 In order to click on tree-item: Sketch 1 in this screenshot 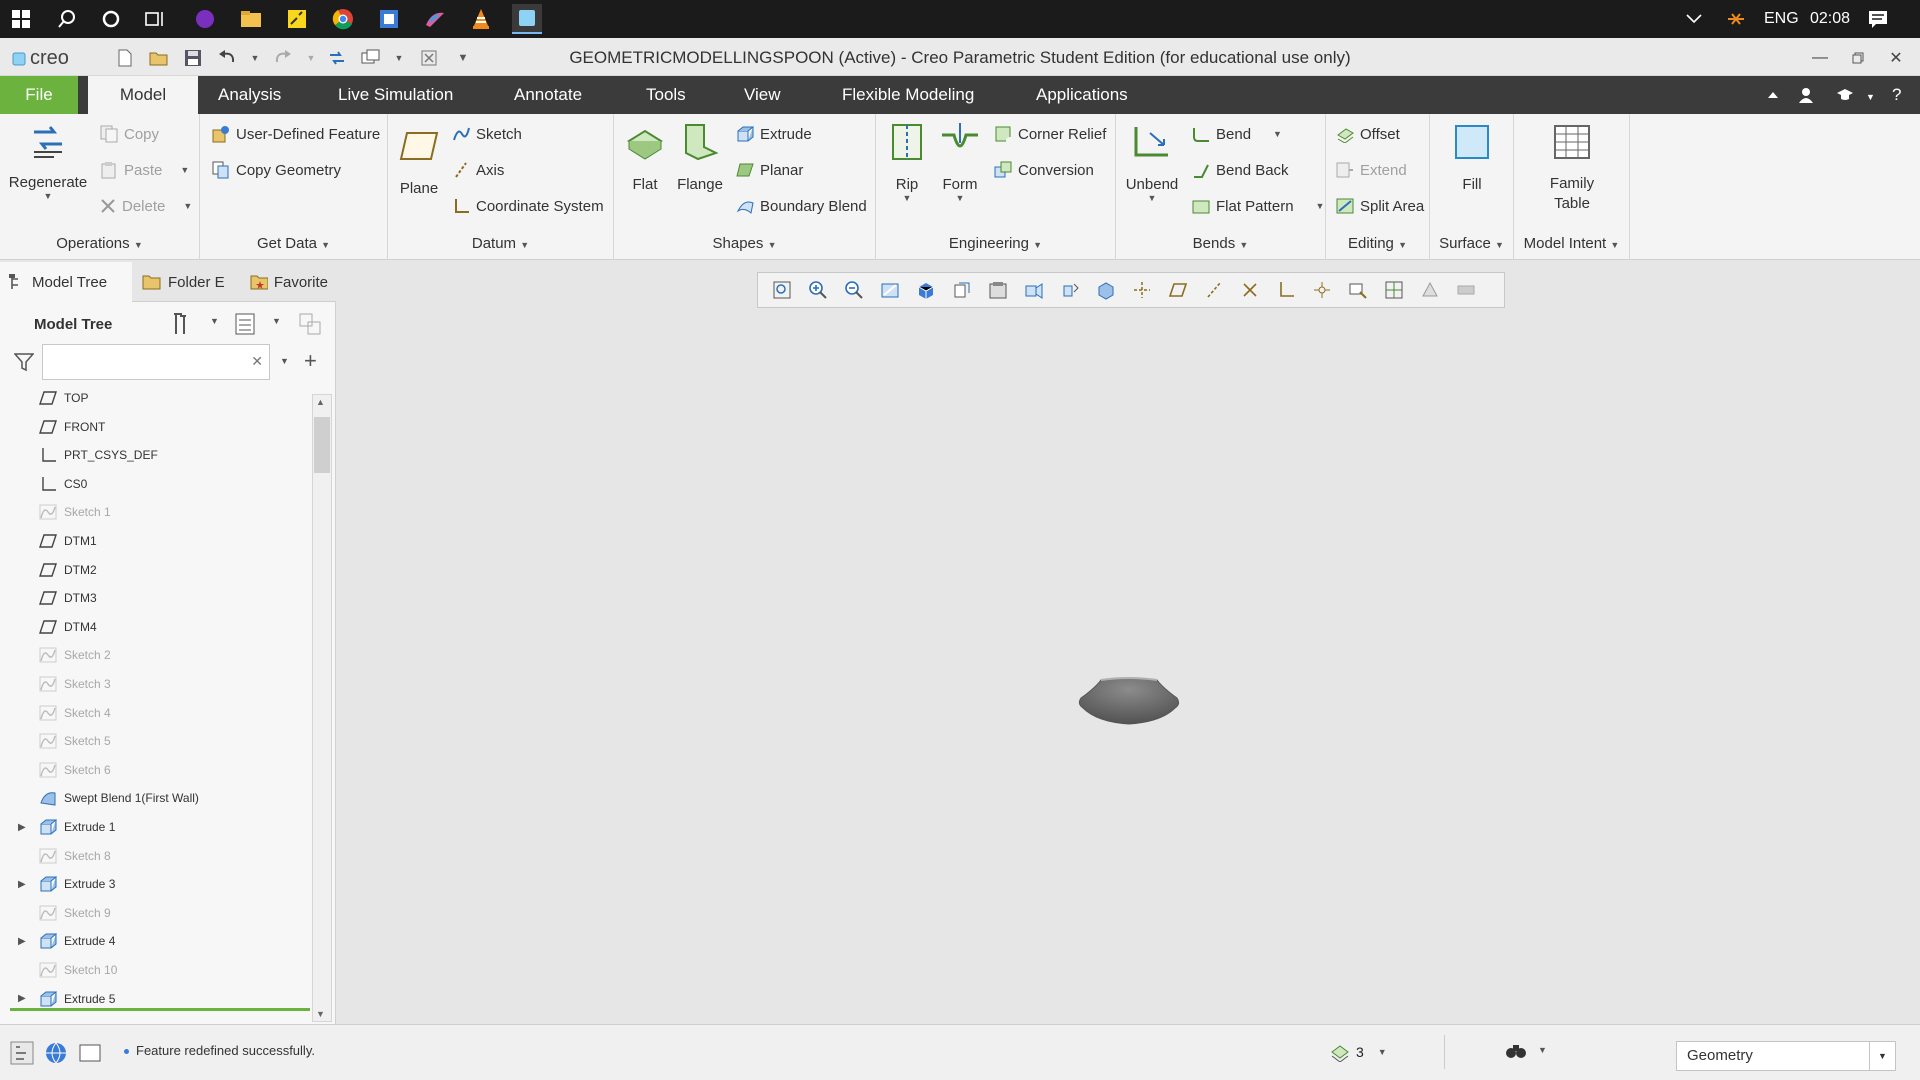, I will do `click(155, 512)`.